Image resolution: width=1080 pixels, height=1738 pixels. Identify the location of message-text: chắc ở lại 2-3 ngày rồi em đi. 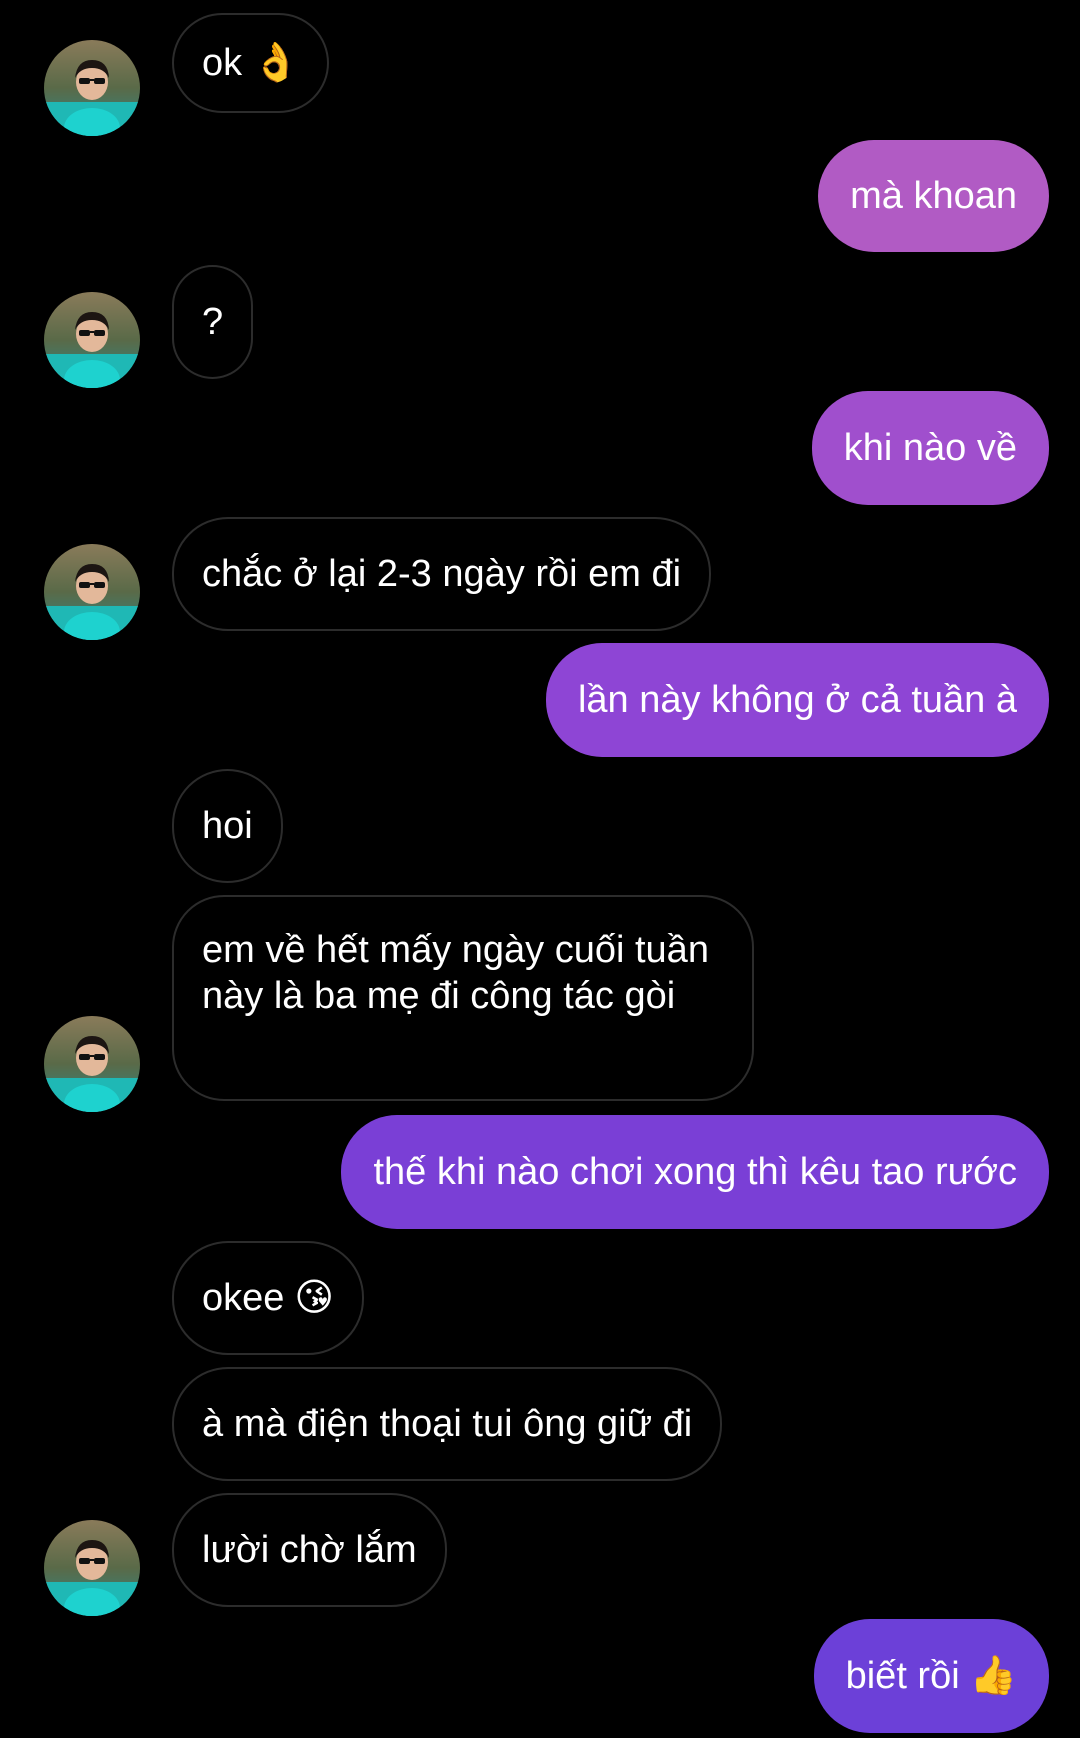
(442, 574).